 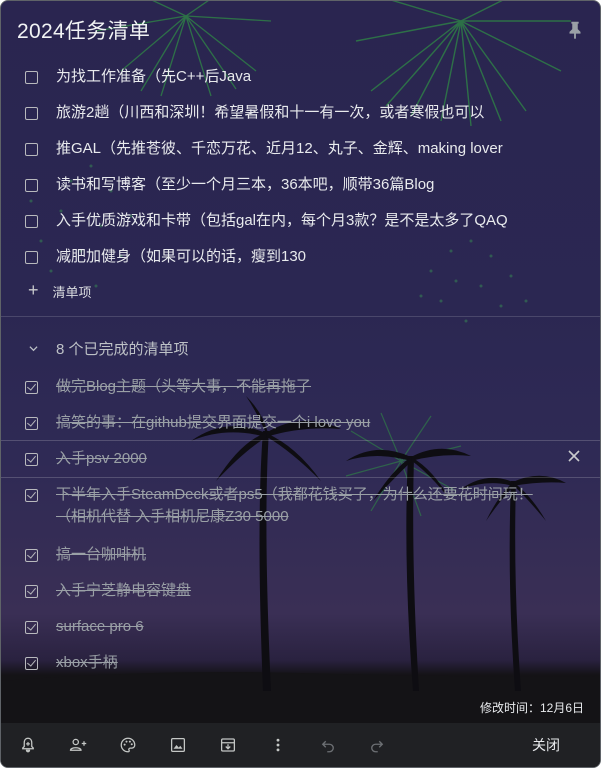 I want to click on add-list-item-button: + 清单项, so click(x=60, y=290).